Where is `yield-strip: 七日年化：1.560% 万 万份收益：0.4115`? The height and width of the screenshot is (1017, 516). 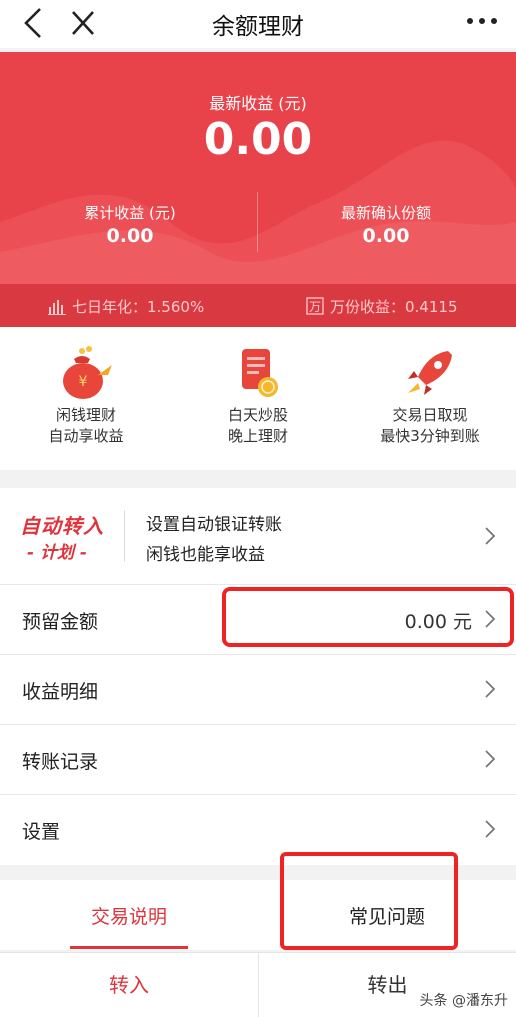
yield-strip: 七日年化：1.560% 万 万份收益：0.4115 is located at coordinates (258, 305).